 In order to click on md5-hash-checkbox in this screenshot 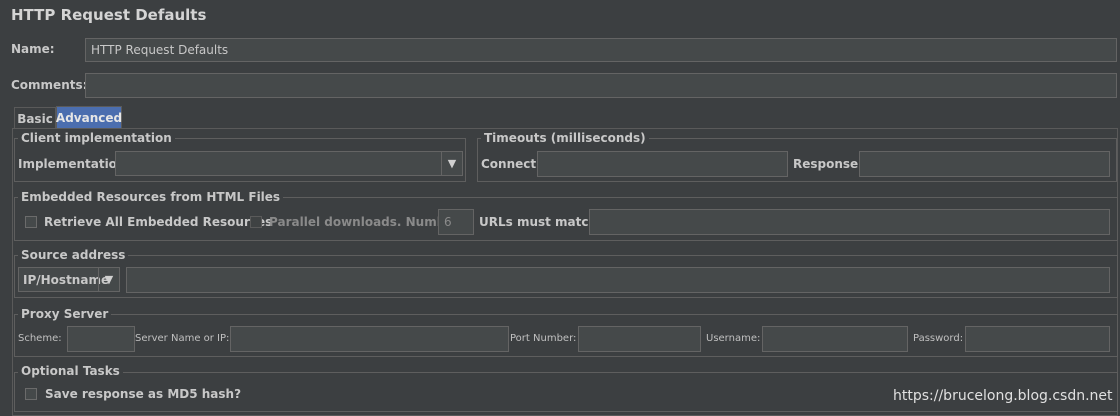, I will do `click(31, 394)`.